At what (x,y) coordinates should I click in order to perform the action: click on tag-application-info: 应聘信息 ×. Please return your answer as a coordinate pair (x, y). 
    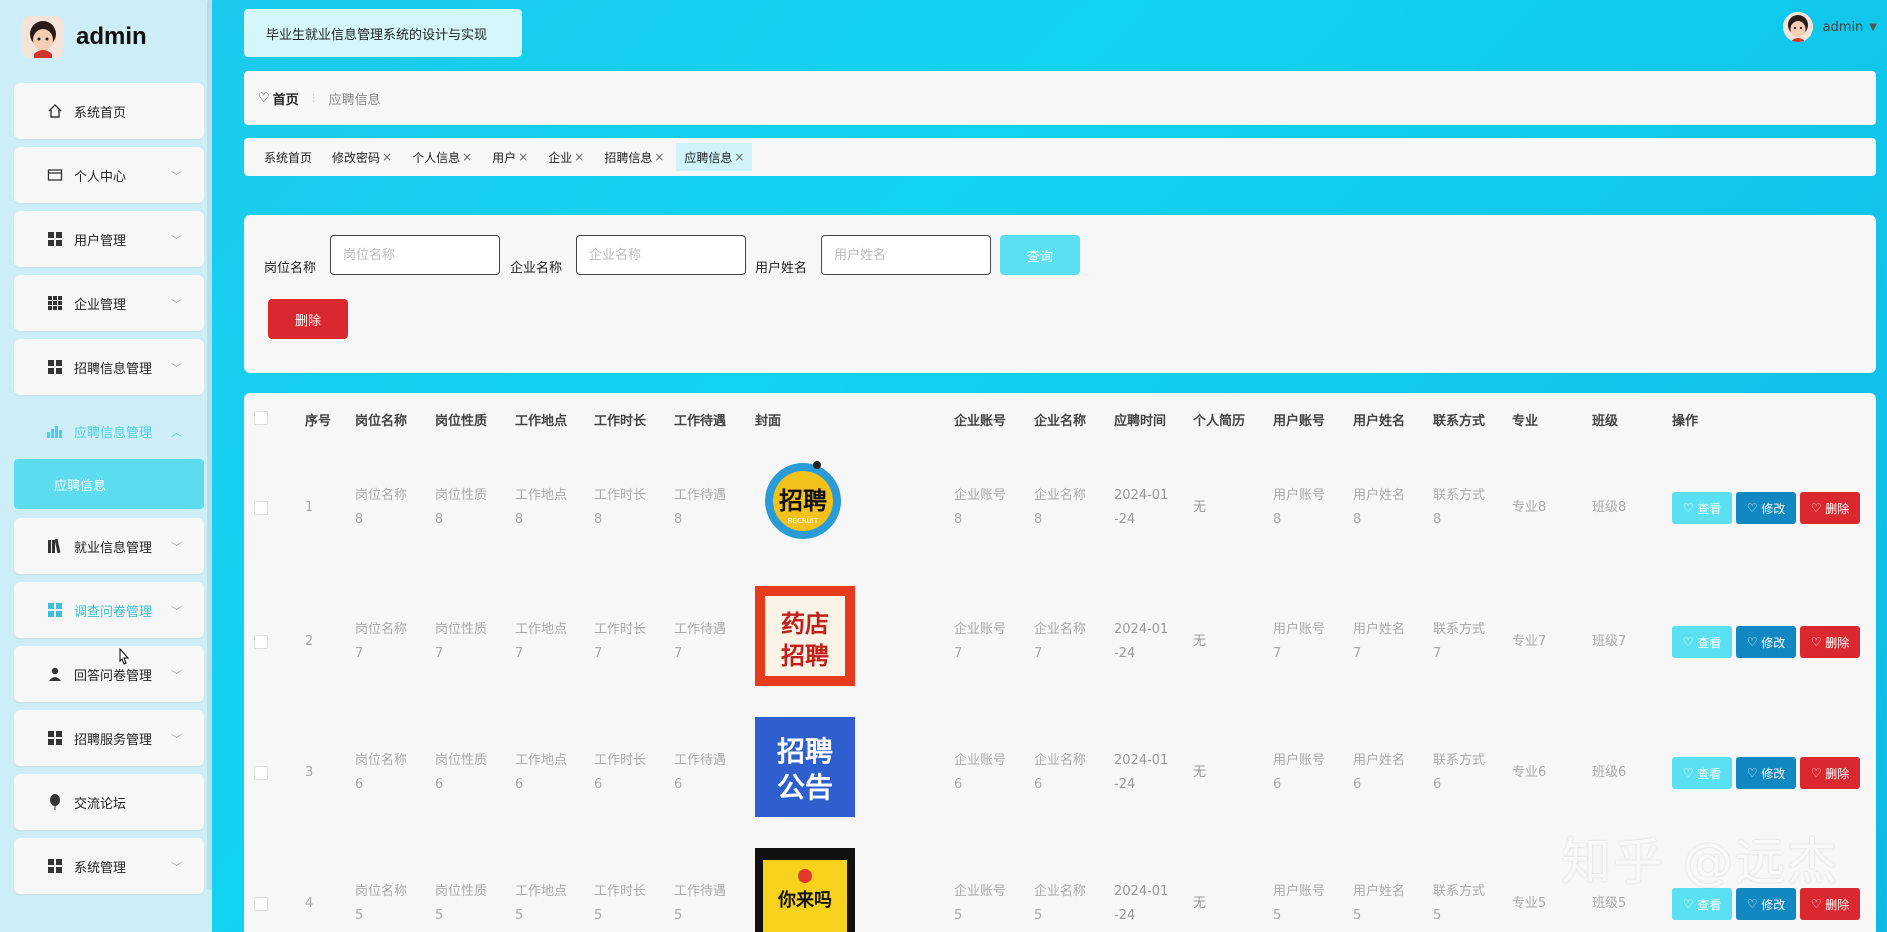
    Looking at the image, I should click on (714, 157).